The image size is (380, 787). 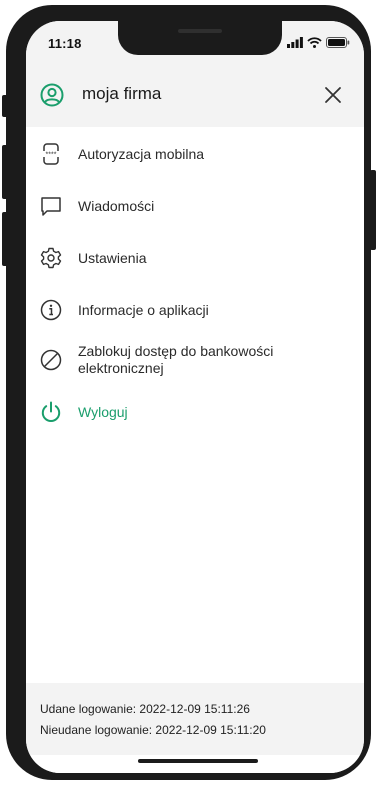 What do you see at coordinates (116, 205) in the screenshot?
I see `menu-item-label: Wiadomości` at bounding box center [116, 205].